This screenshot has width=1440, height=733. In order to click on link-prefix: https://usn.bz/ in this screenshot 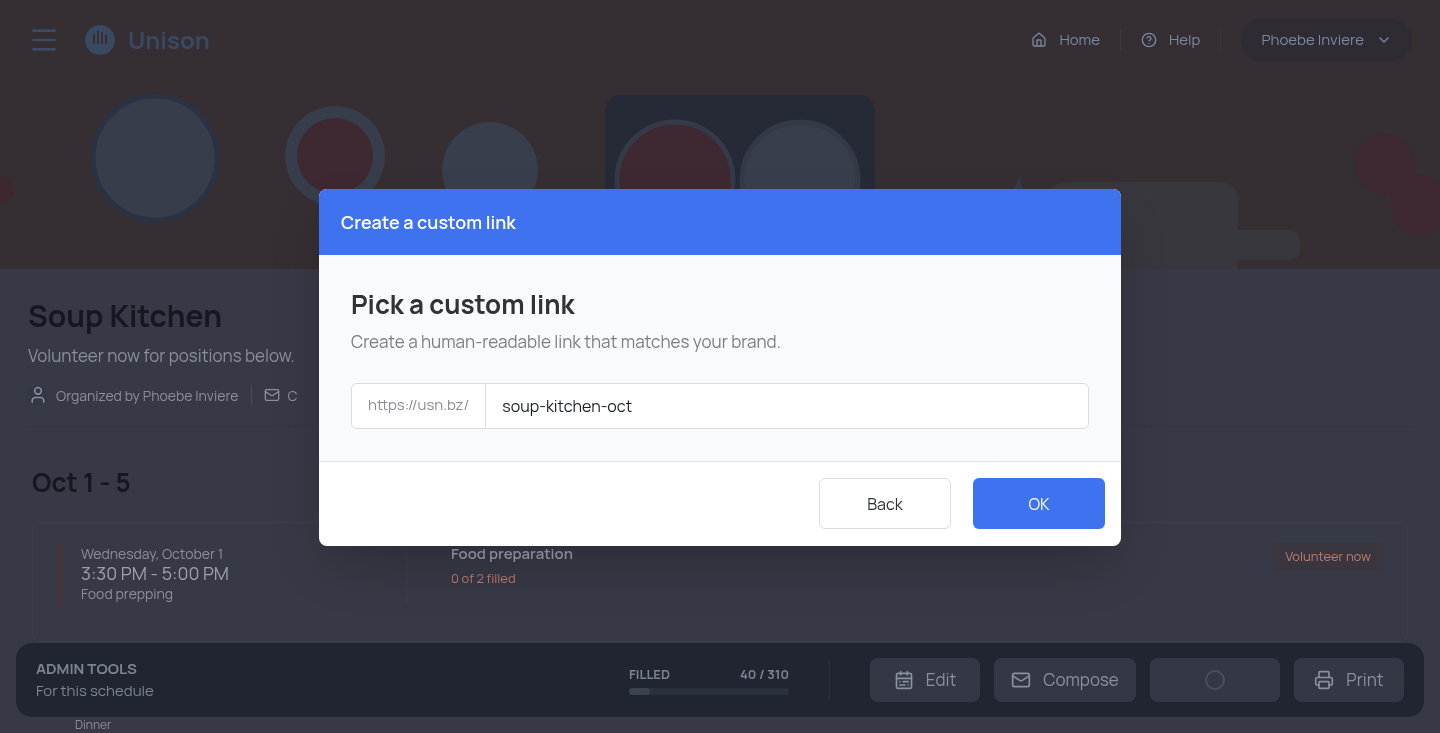, I will do `click(419, 405)`.